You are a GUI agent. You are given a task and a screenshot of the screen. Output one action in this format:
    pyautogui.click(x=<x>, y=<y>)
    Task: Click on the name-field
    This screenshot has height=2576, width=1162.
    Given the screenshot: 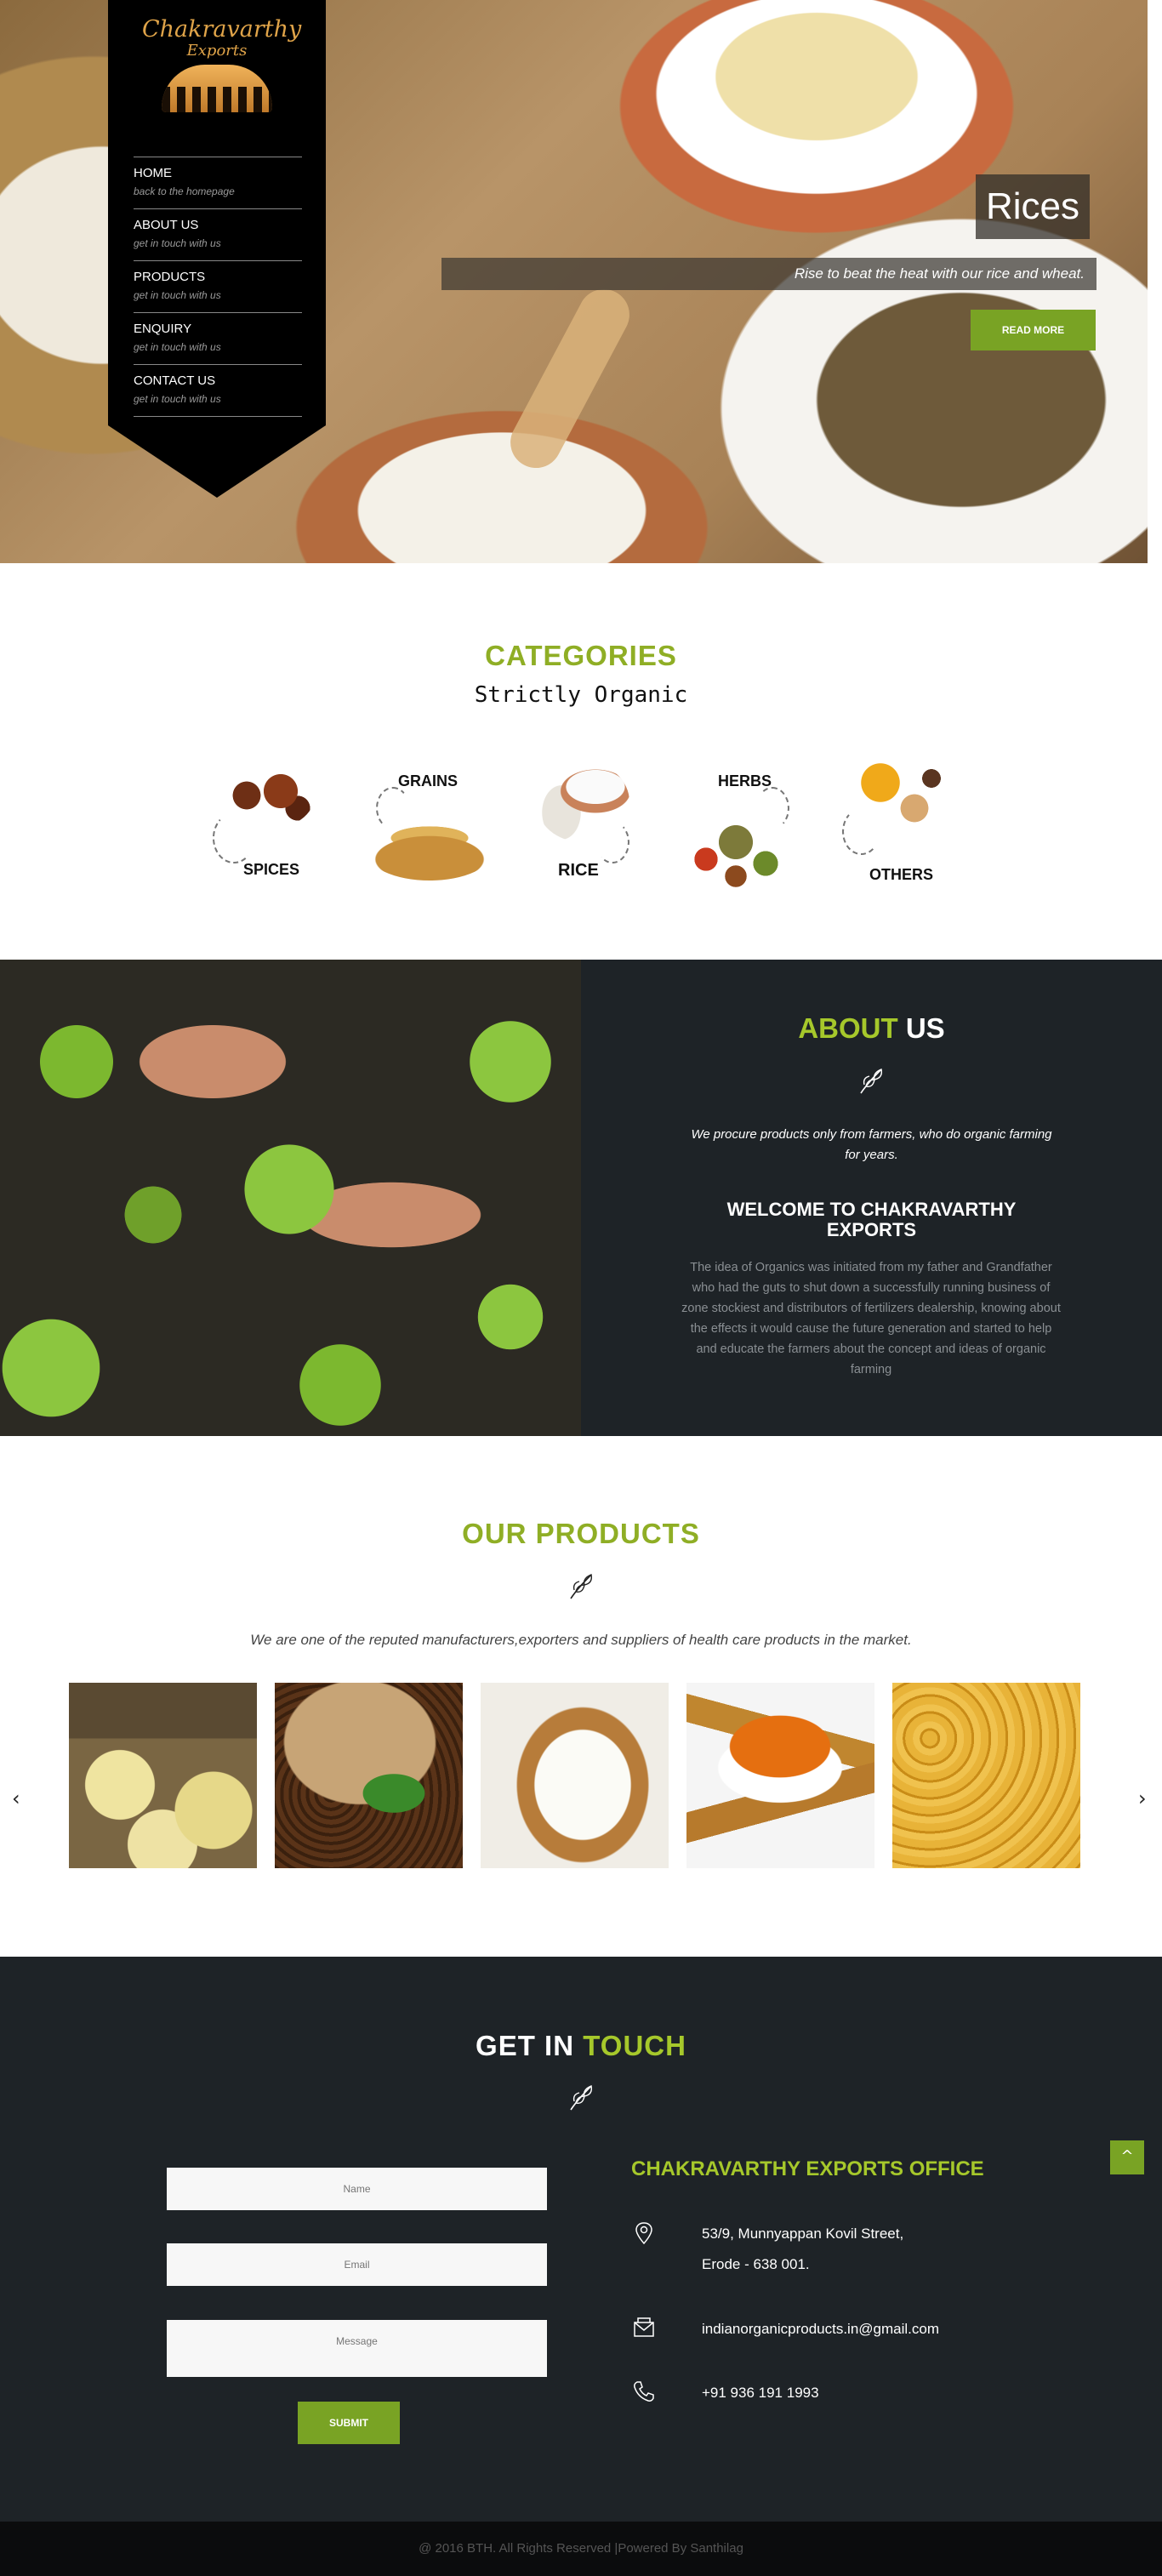 What is the action you would take?
    pyautogui.click(x=357, y=2189)
    